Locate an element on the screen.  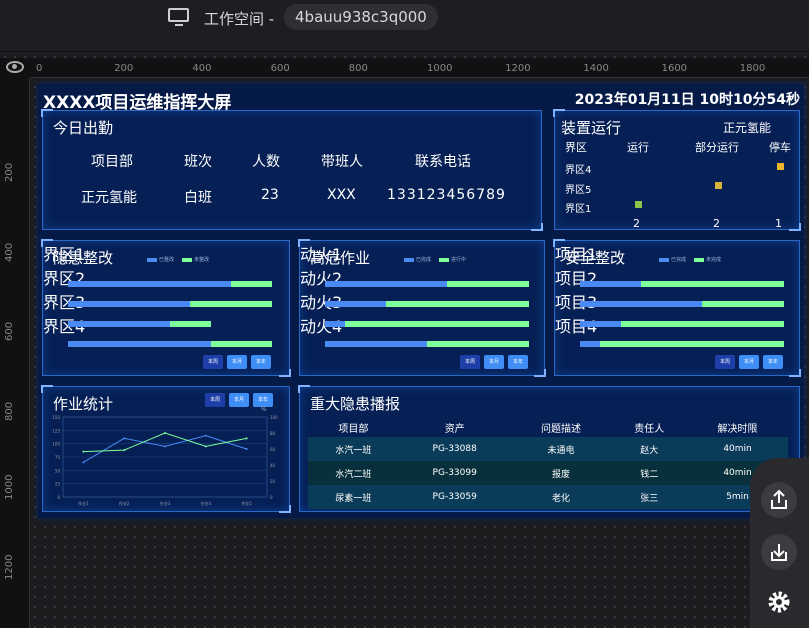
ruler-tick: 600 is located at coordinates (9, 331).